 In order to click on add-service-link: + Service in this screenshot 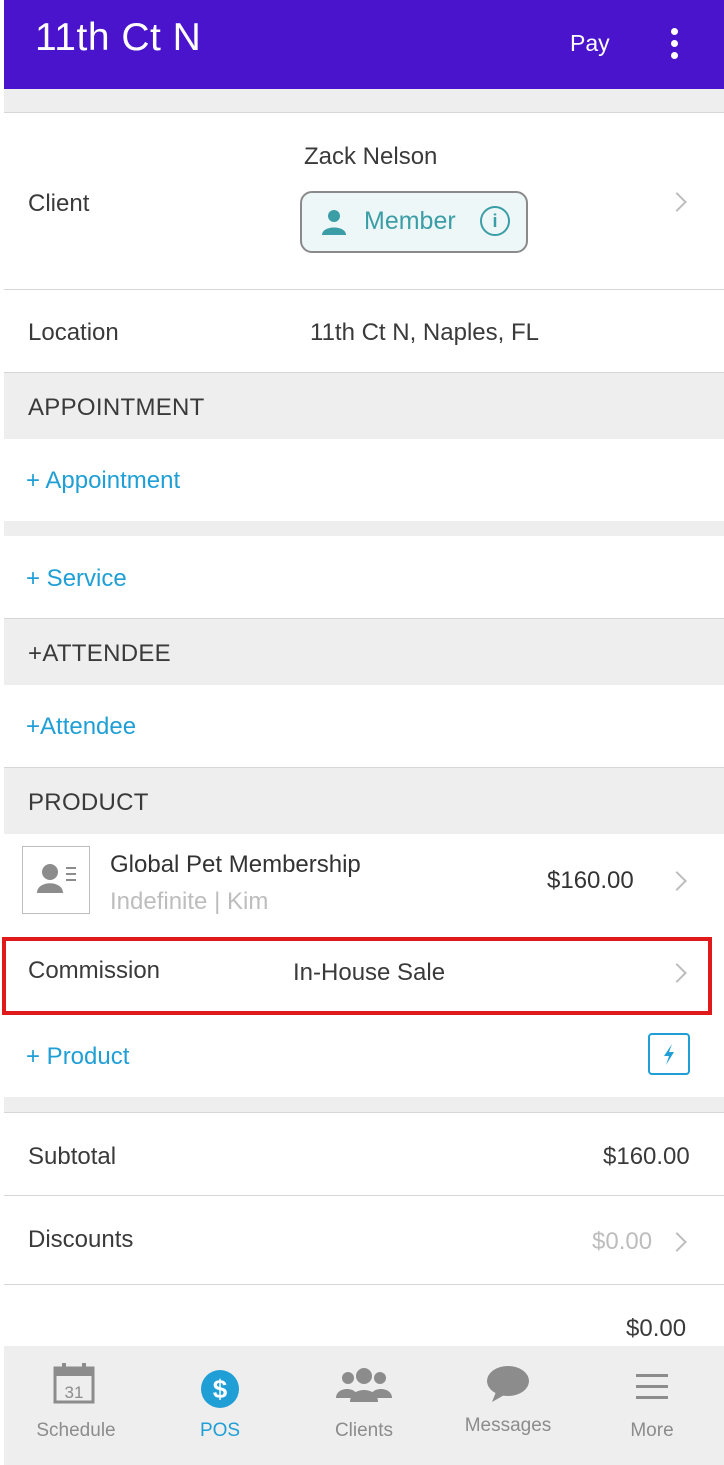, I will do `click(76, 579)`.